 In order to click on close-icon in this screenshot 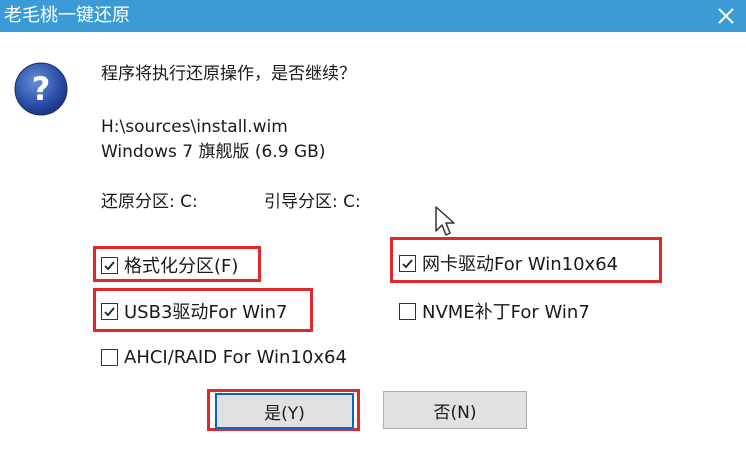, I will do `click(726, 16)`.